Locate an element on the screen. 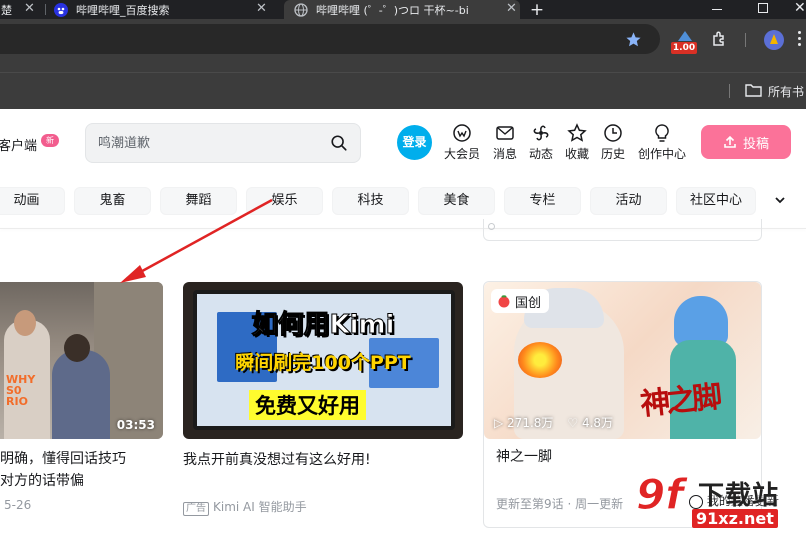 This screenshot has height=535, width=806. tab-title: 楚 is located at coordinates (6, 10).